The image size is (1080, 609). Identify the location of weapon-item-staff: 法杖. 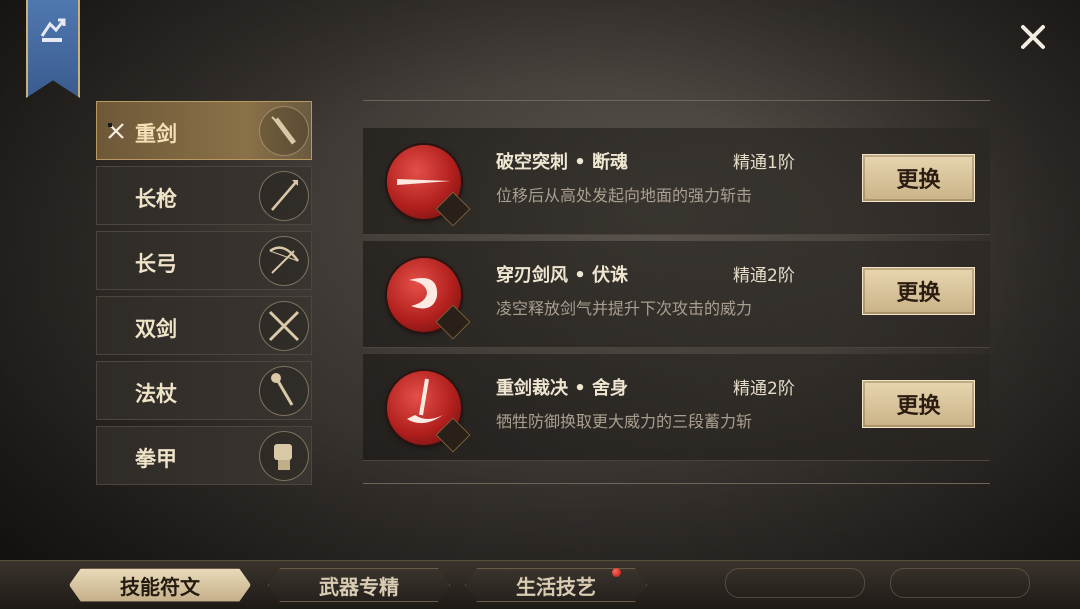
(204, 390).